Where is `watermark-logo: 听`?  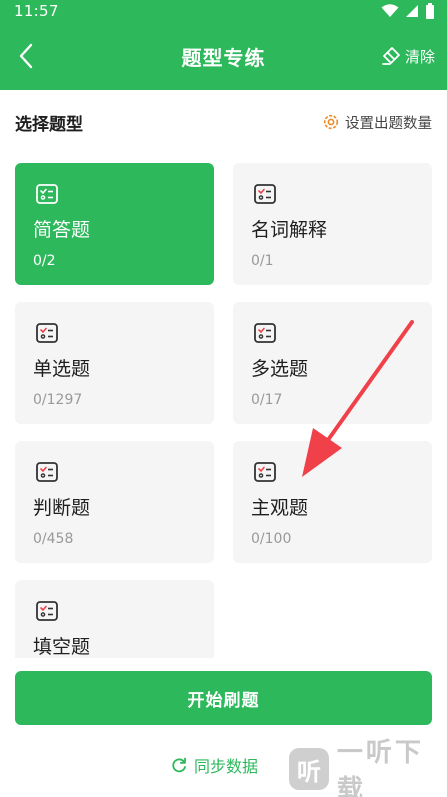
watermark-logo: 听 is located at coordinates (309, 769).